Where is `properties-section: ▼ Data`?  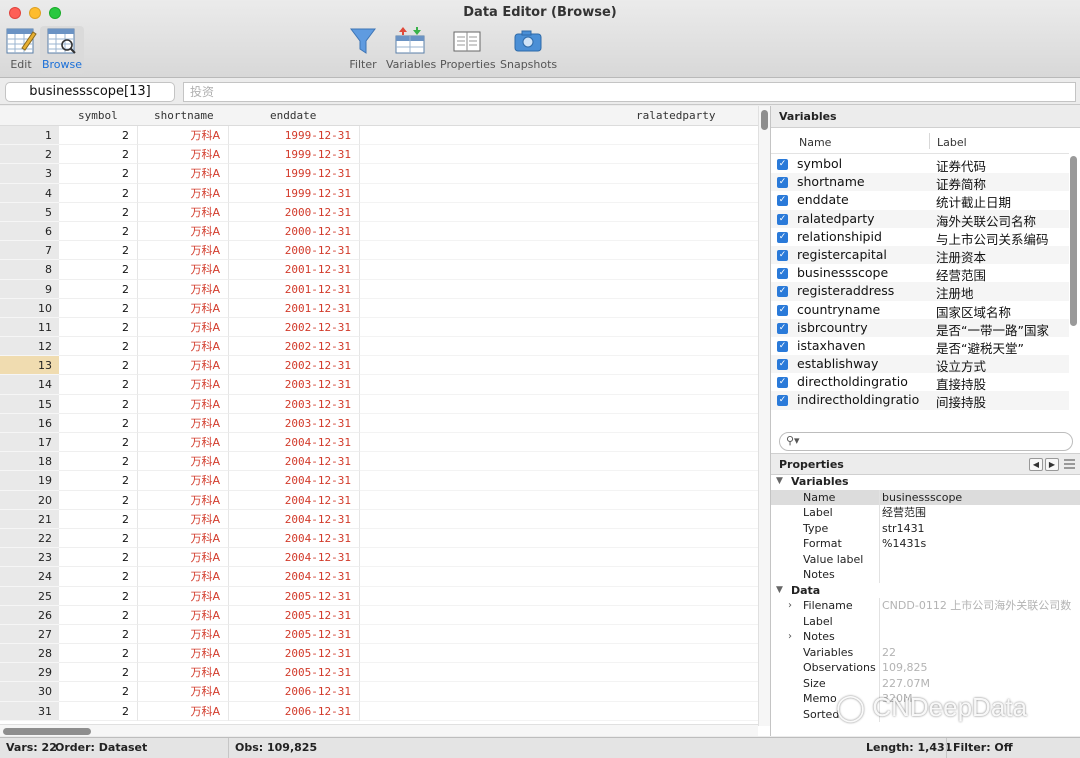 properties-section: ▼ Data is located at coordinates (925, 591).